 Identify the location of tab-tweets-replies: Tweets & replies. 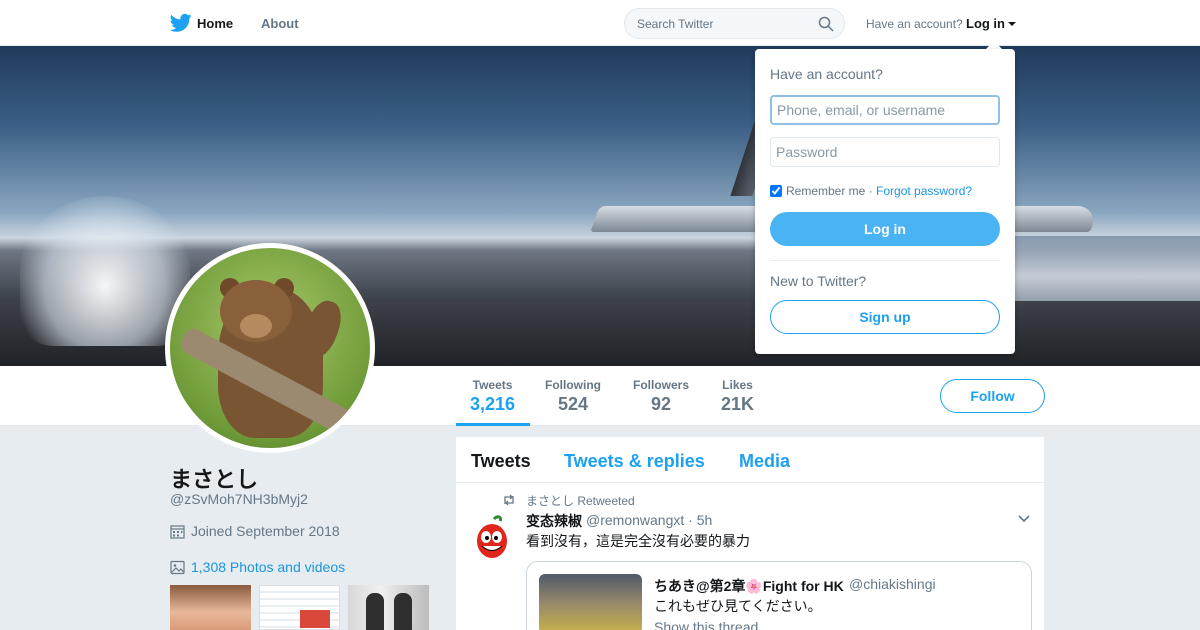
(634, 461).